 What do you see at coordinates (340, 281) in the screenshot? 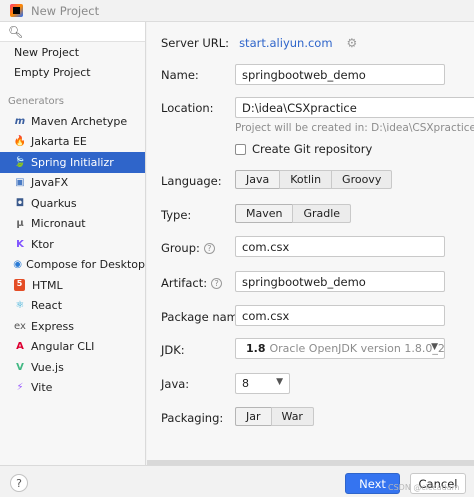
I see `artifact-field: springbootweb_demo` at bounding box center [340, 281].